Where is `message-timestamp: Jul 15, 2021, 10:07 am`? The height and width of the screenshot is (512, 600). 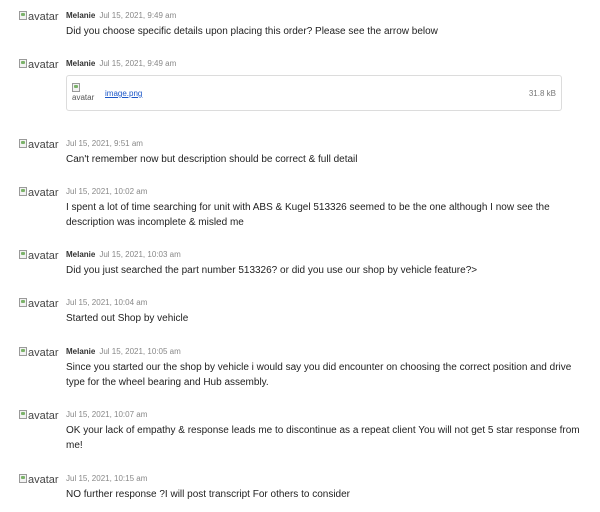
message-timestamp: Jul 15, 2021, 10:07 am is located at coordinates (107, 414).